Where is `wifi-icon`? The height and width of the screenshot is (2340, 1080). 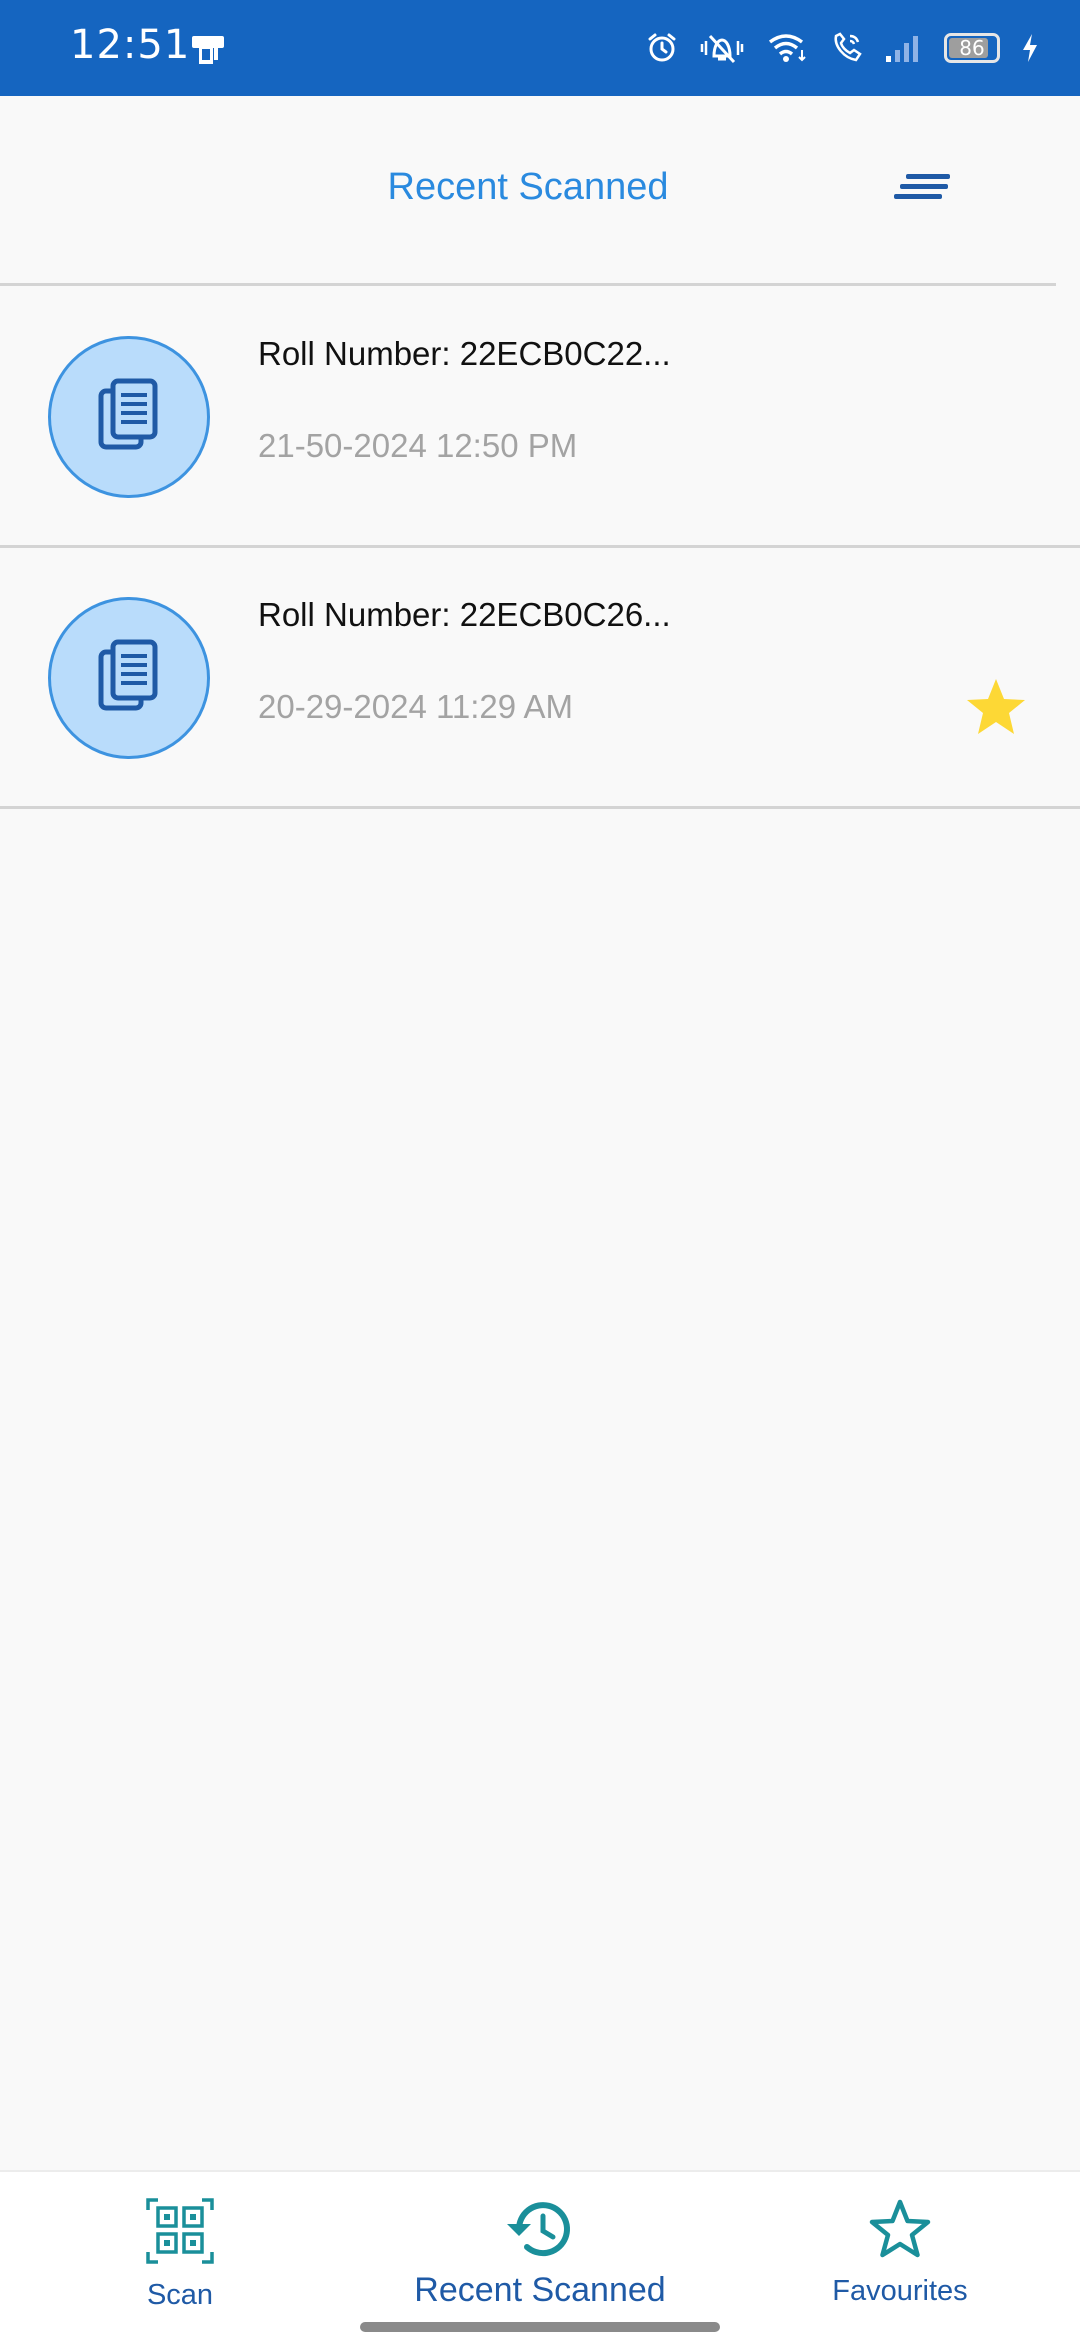 wifi-icon is located at coordinates (788, 48).